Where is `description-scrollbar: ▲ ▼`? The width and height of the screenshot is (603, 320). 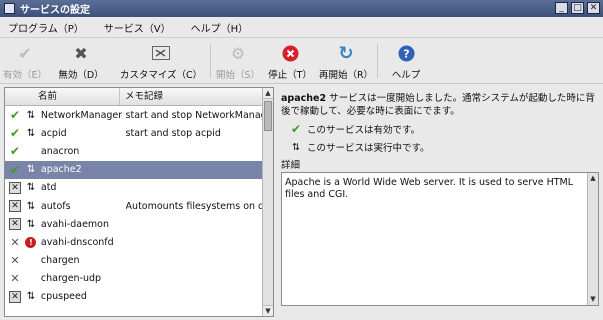 description-scrollbar: ▲ ▼ is located at coordinates (592, 239).